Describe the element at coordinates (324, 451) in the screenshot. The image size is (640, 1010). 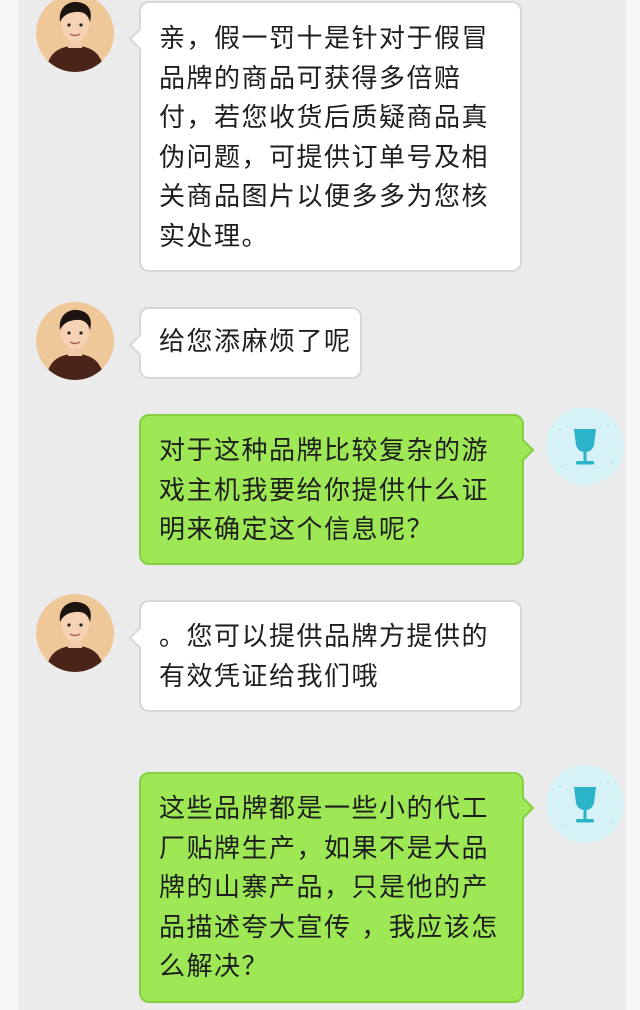
I see `message-text-line: 对于这种品牌比较复杂的游` at that location.